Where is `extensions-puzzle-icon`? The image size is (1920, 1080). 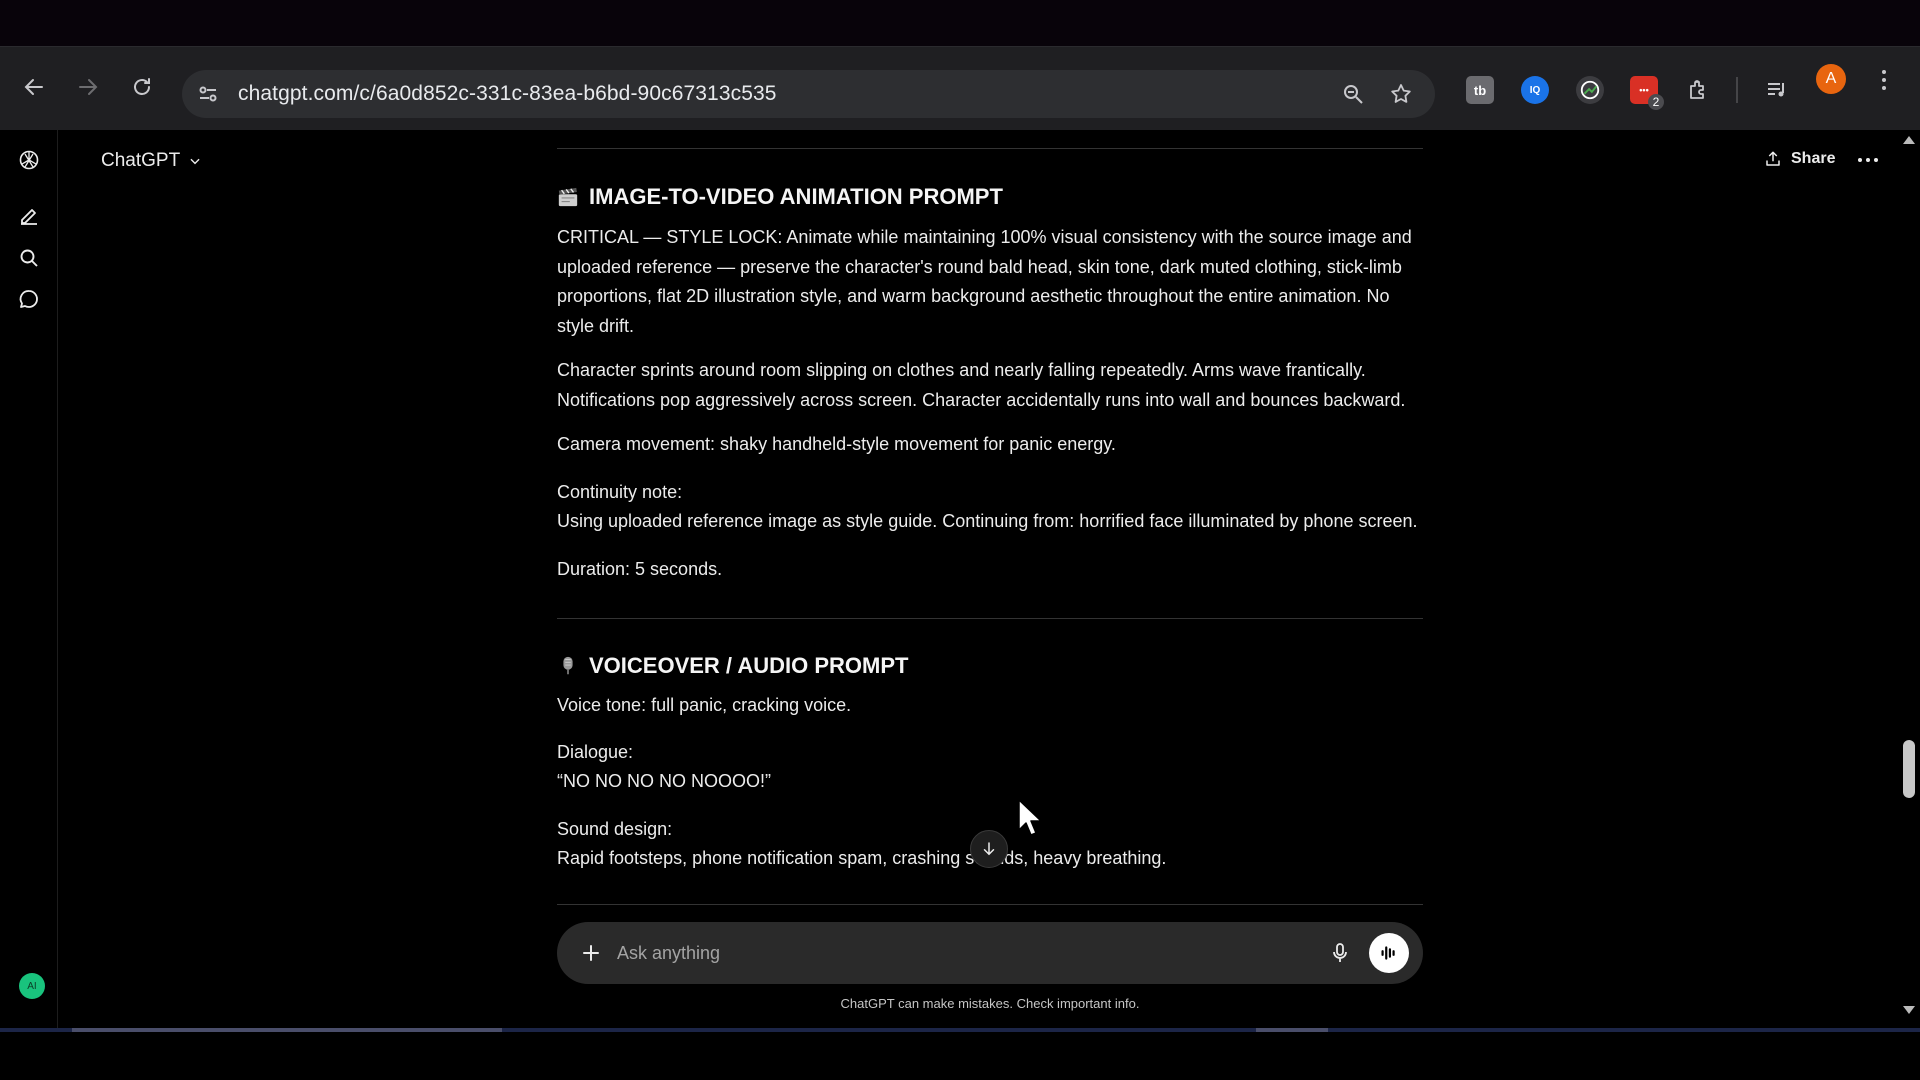 extensions-puzzle-icon is located at coordinates (1698, 90).